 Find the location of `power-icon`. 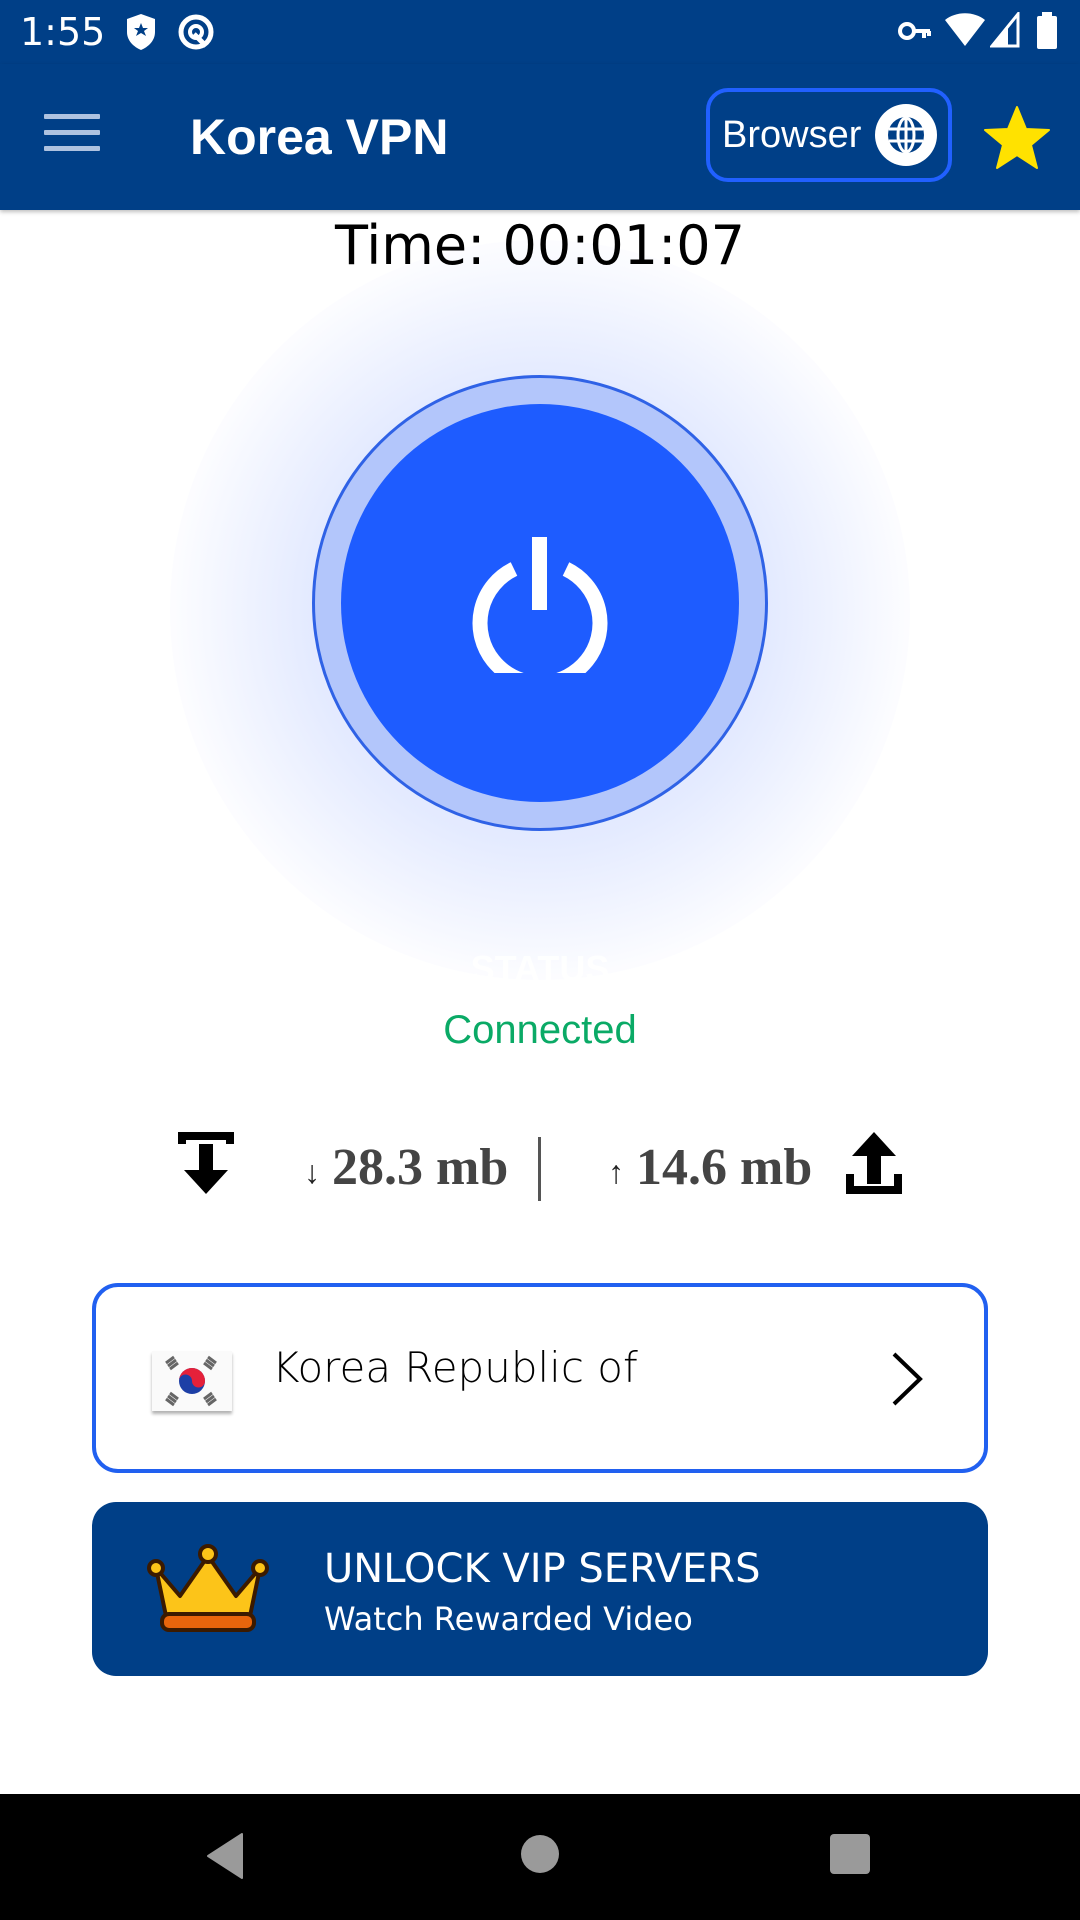

power-icon is located at coordinates (540, 605).